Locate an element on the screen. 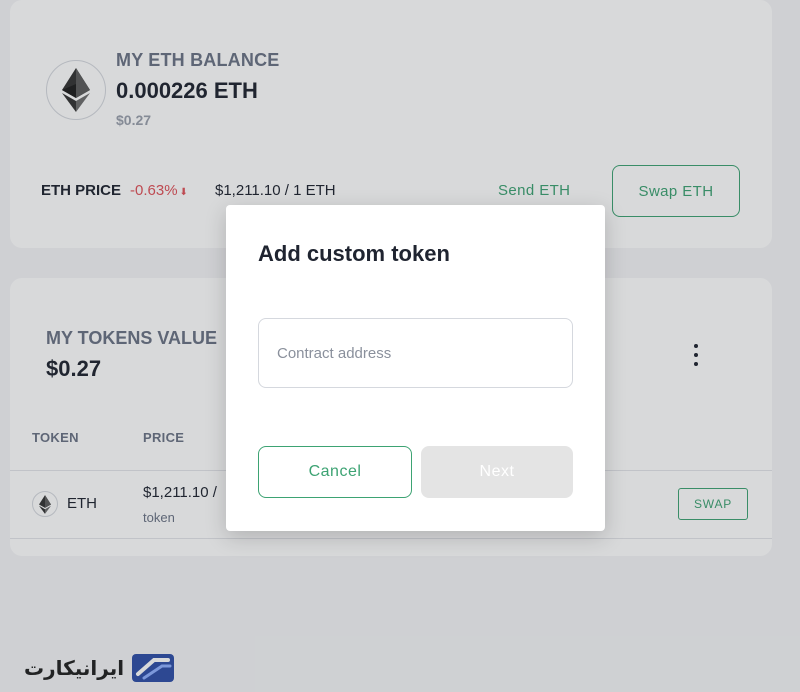 The height and width of the screenshot is (692, 800). dialog-title: Add custom token is located at coordinates (354, 253).